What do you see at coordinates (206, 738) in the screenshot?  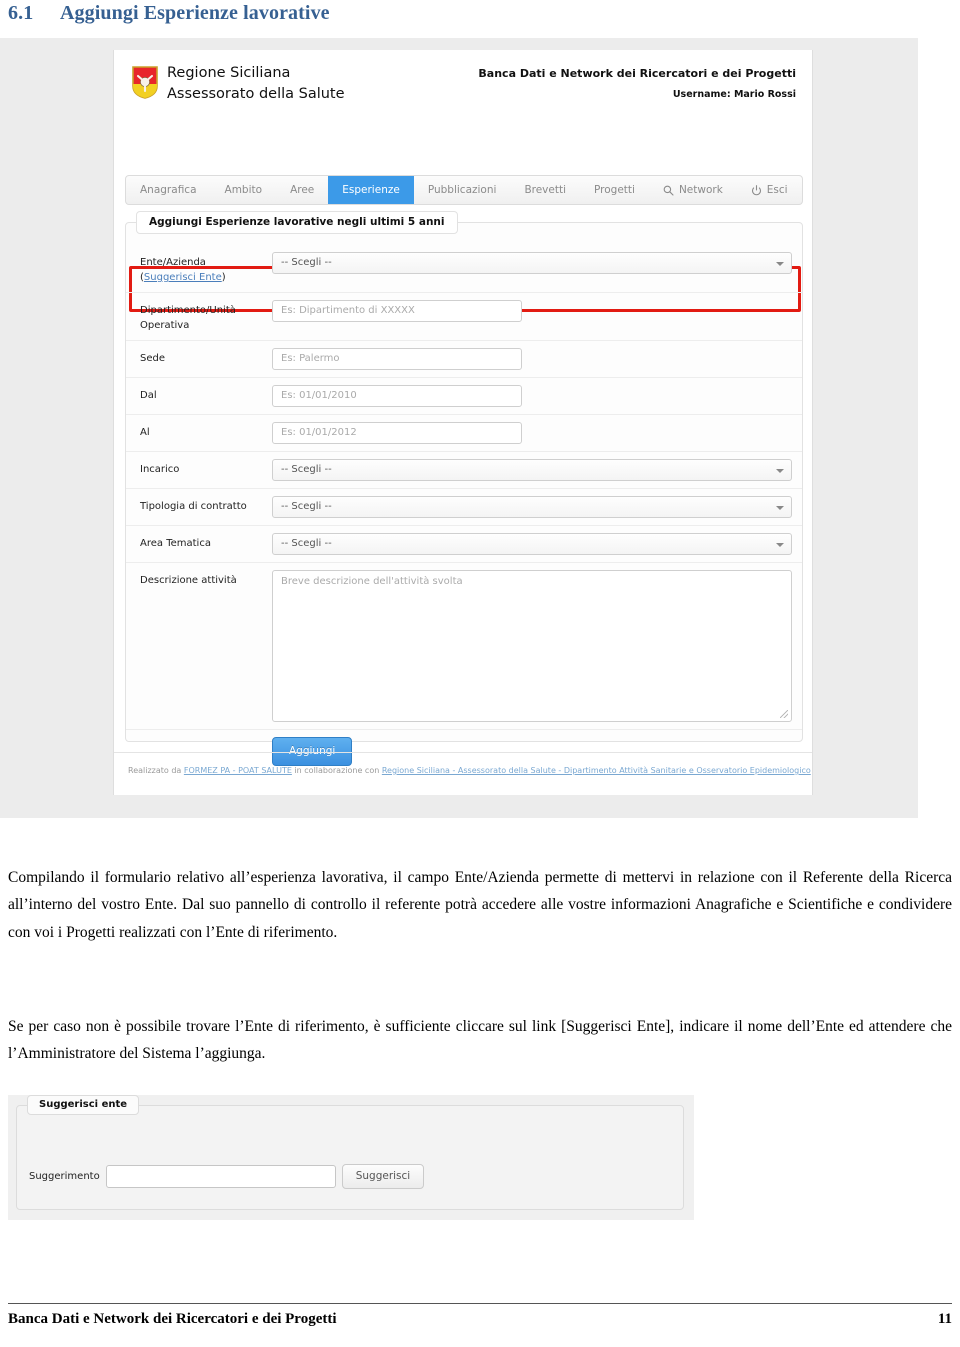 I see `submit-spacer` at bounding box center [206, 738].